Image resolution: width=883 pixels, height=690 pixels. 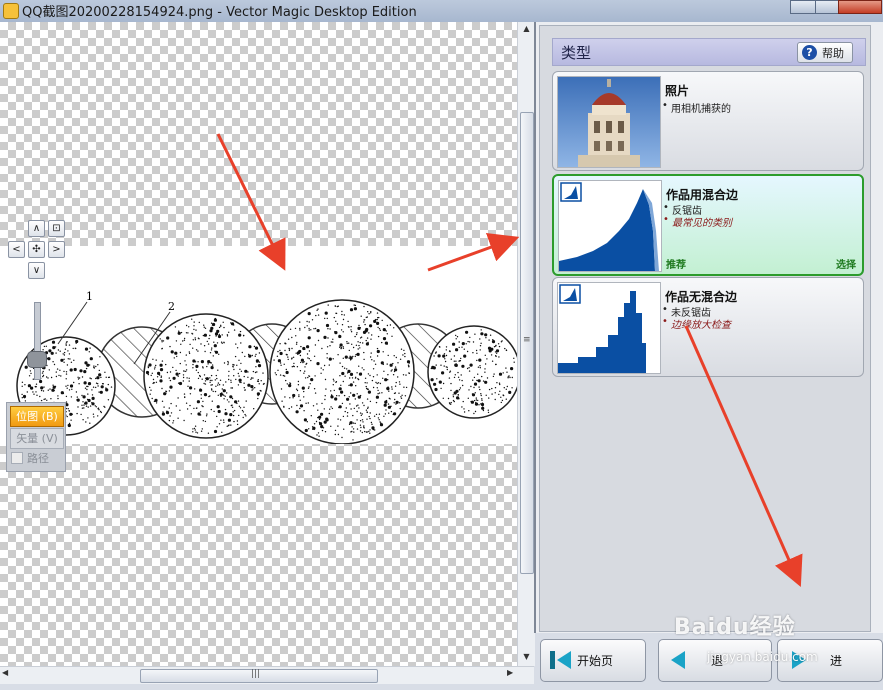 I want to click on pan-up-icon: ∧, so click(x=36, y=228).